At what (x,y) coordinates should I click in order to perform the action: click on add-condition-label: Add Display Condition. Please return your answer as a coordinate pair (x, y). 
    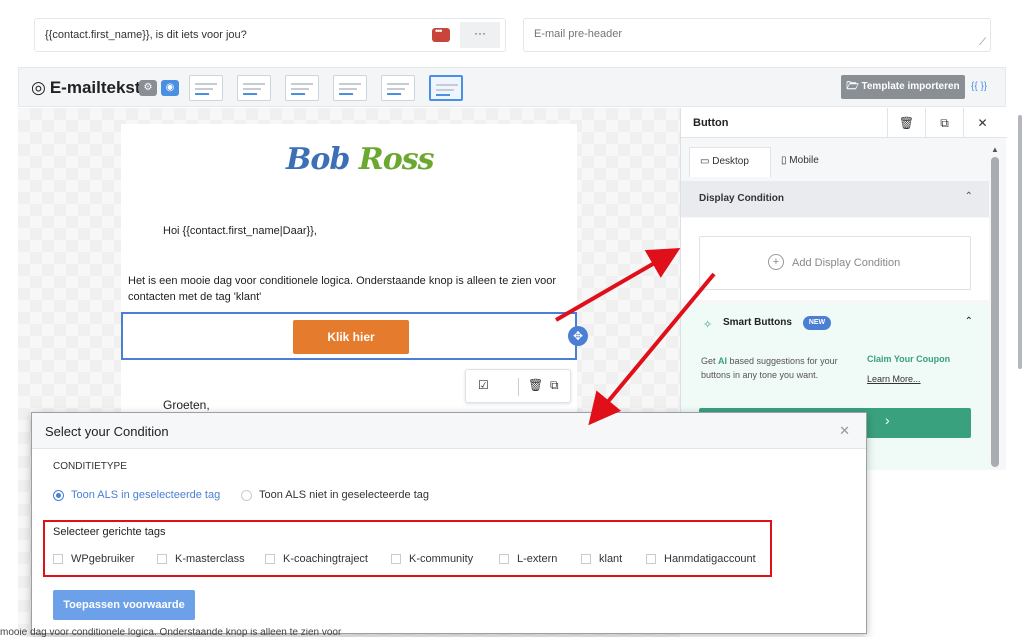
    Looking at the image, I should click on (846, 263).